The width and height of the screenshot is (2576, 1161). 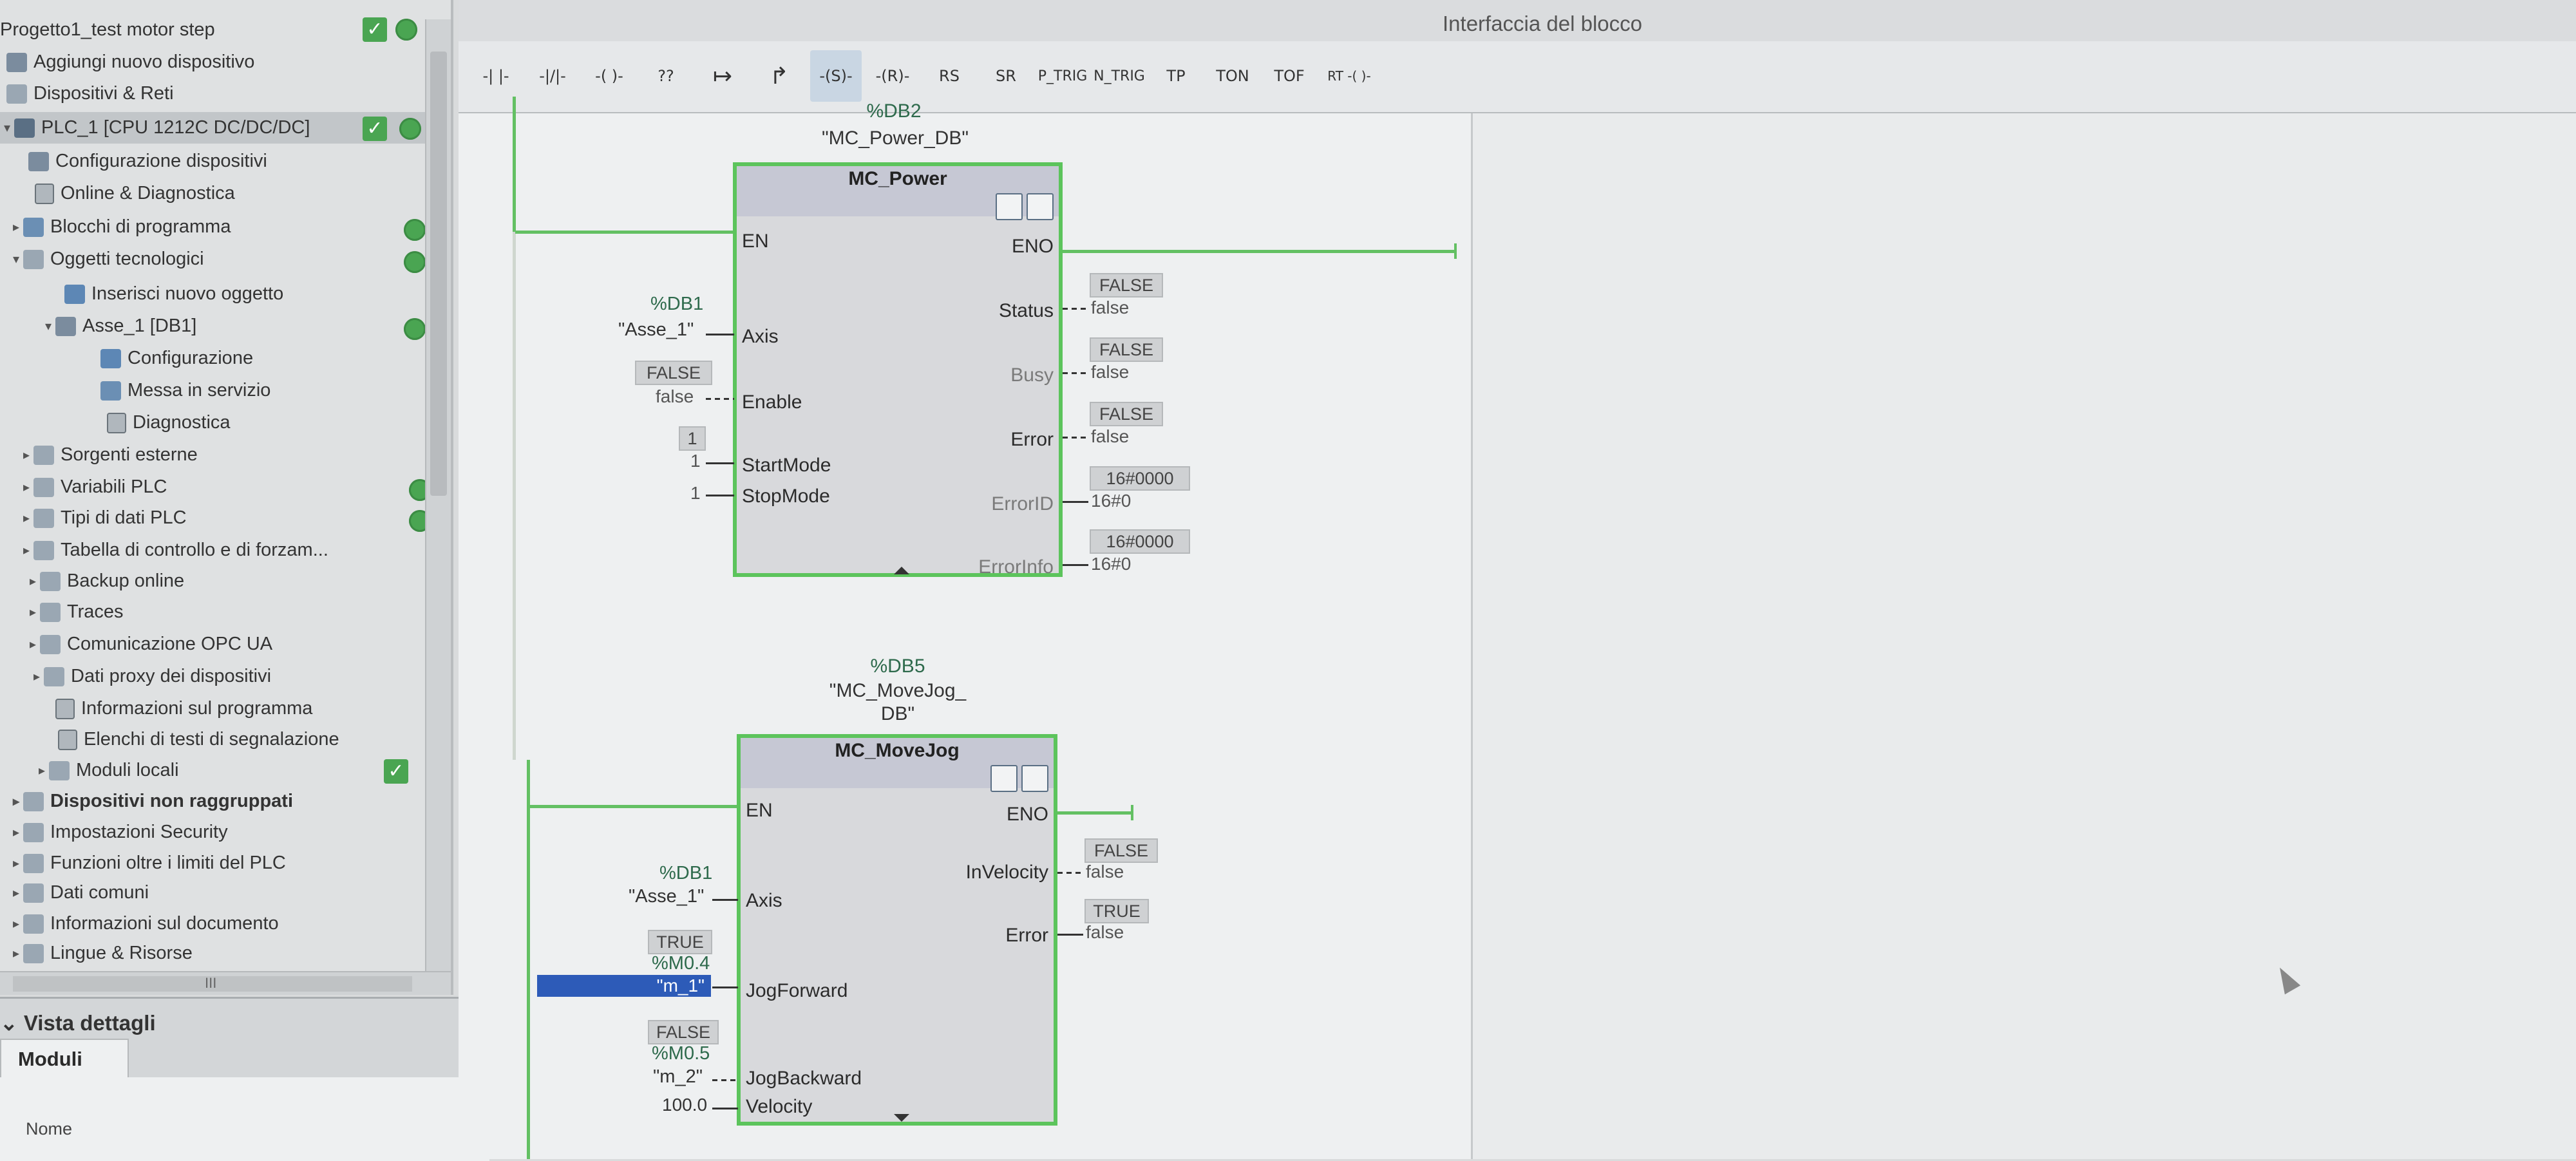 I want to click on pin-stopmode: StopMode, so click(x=786, y=496).